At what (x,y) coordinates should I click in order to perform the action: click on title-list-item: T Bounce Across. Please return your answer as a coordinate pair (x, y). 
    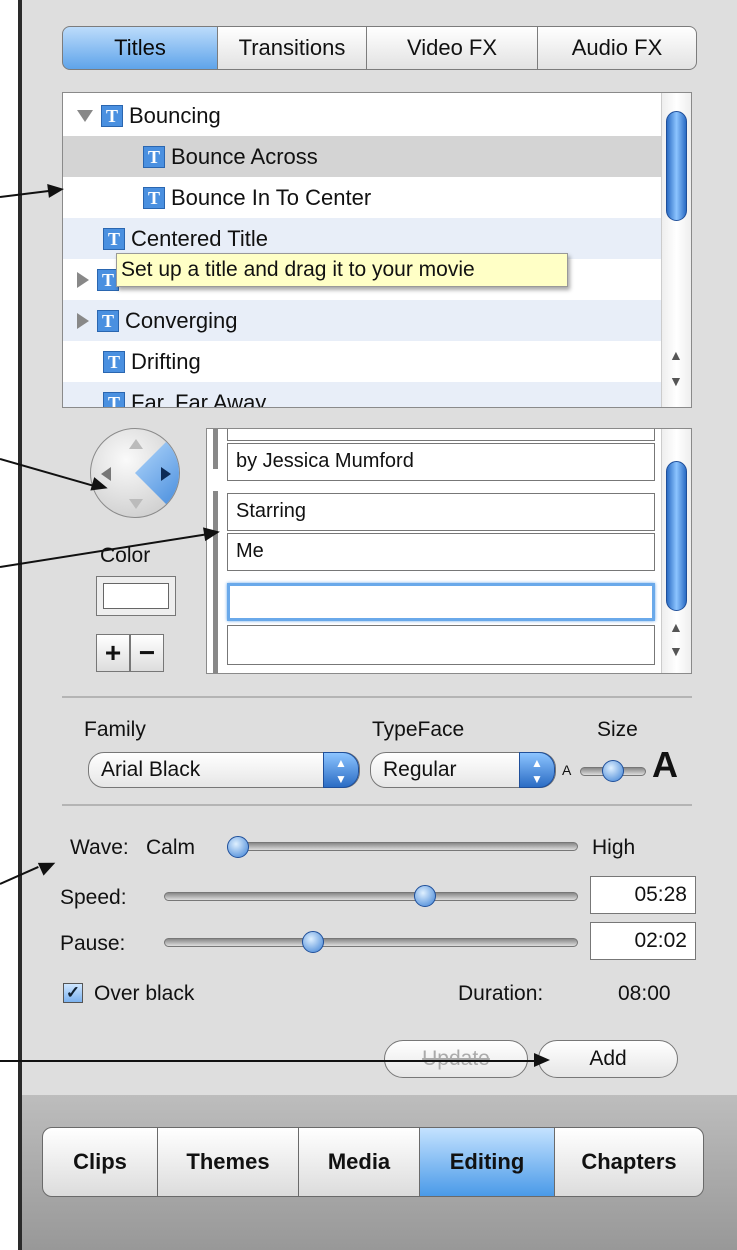
    Looking at the image, I should click on (362, 156).